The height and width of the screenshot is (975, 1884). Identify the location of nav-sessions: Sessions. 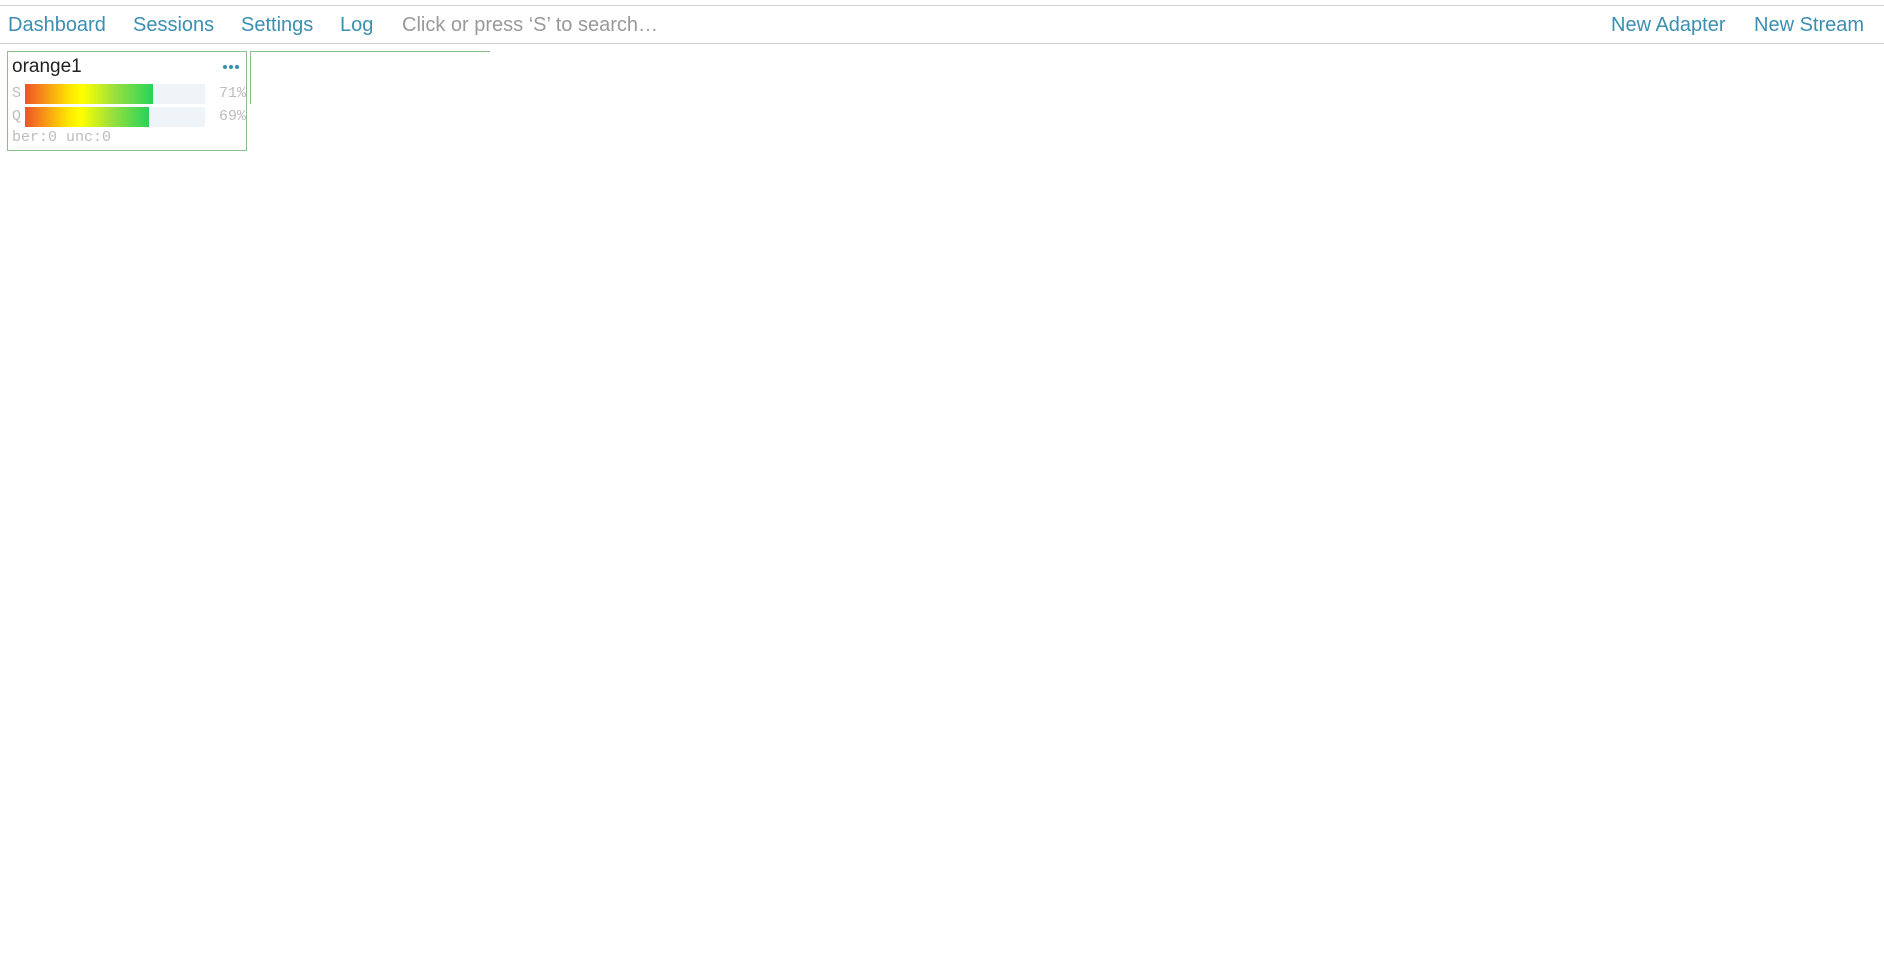
(173, 25).